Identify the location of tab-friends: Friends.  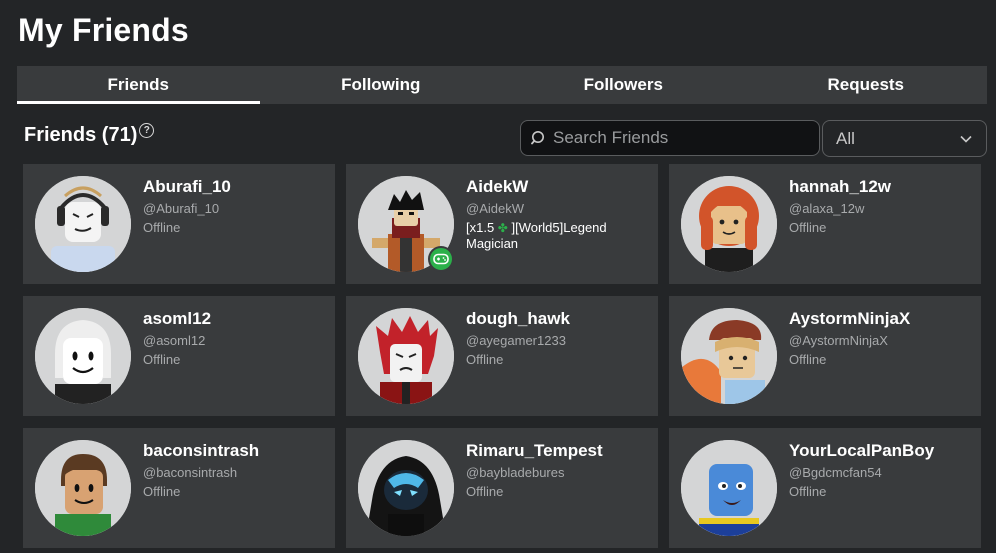
(138, 85).